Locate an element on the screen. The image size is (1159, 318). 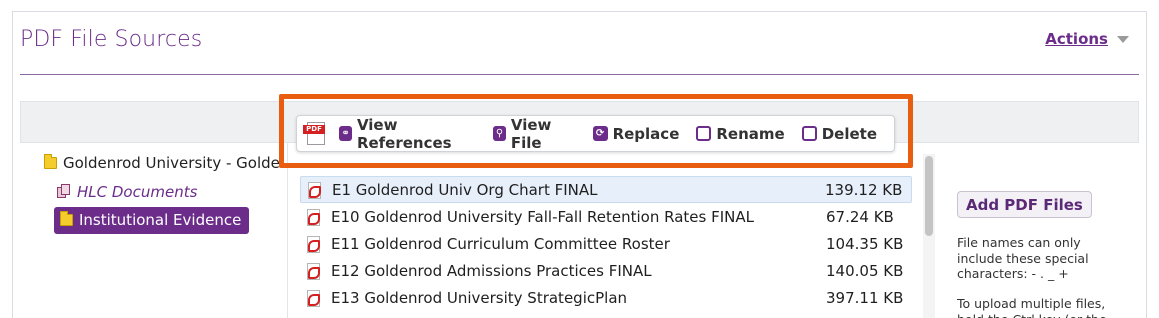
selected-tree-item: Institutional Evidence is located at coordinates (152, 220).